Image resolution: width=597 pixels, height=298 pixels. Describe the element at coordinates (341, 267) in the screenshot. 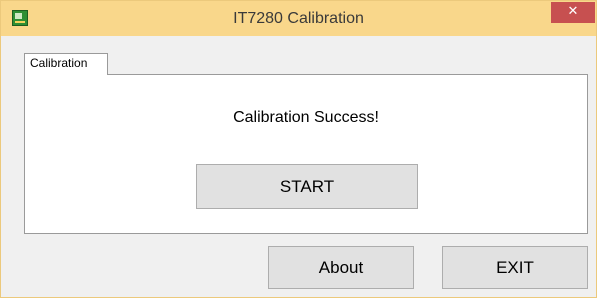

I see `about-button: About` at that location.